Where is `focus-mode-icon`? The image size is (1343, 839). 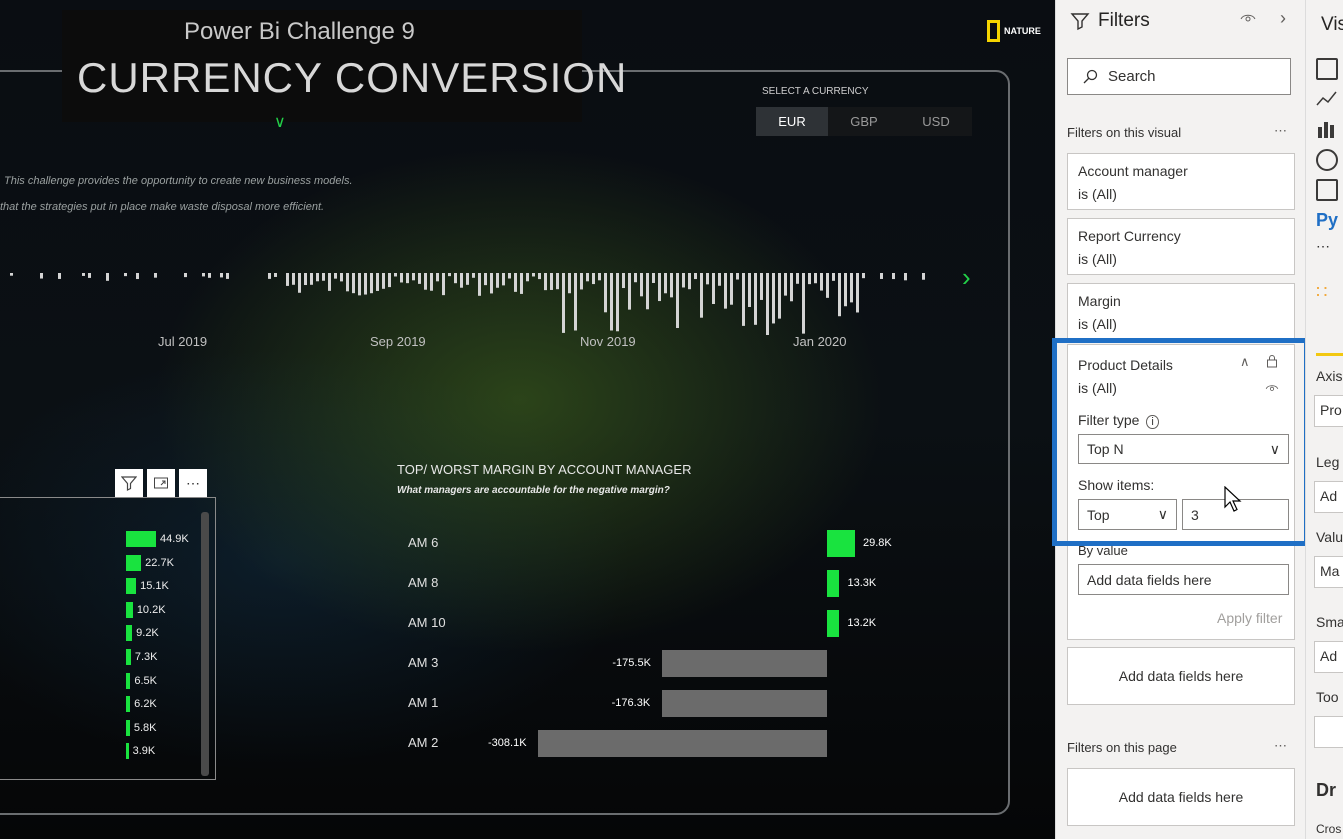 focus-mode-icon is located at coordinates (161, 483).